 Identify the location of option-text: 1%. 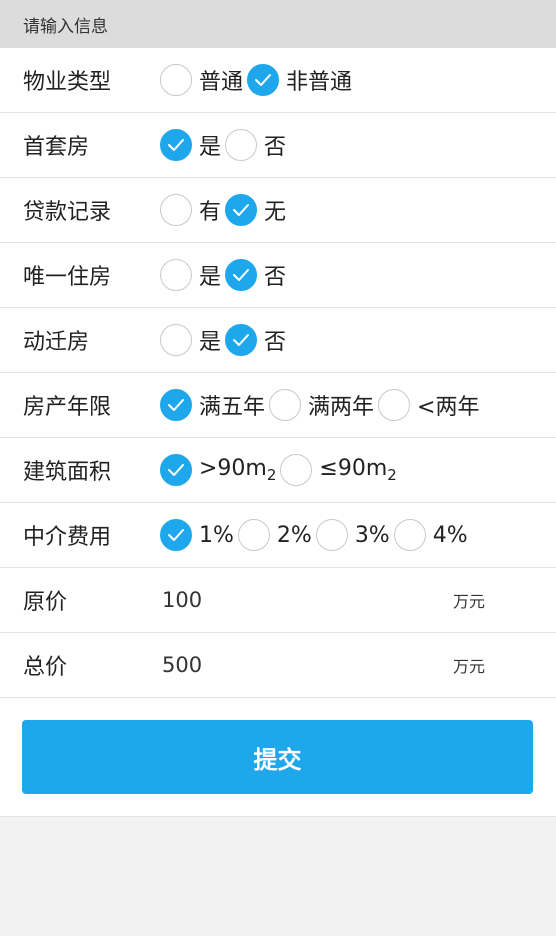
(216, 535).